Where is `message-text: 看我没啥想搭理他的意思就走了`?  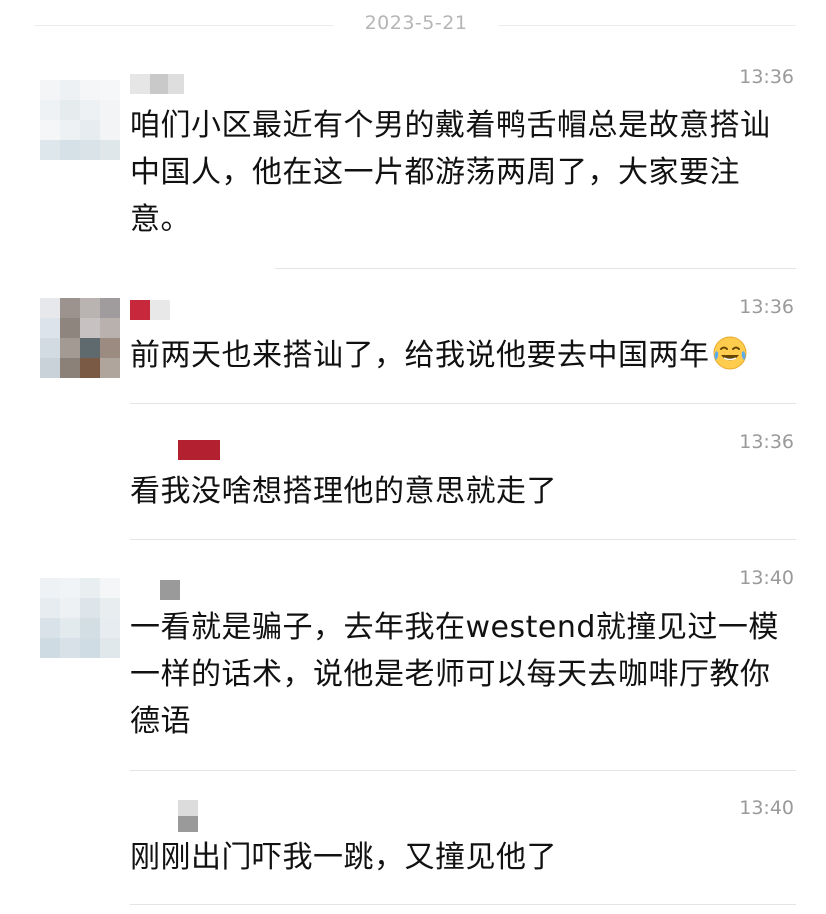 message-text: 看我没啥想搭理他的意思就走了 is located at coordinates (343, 491).